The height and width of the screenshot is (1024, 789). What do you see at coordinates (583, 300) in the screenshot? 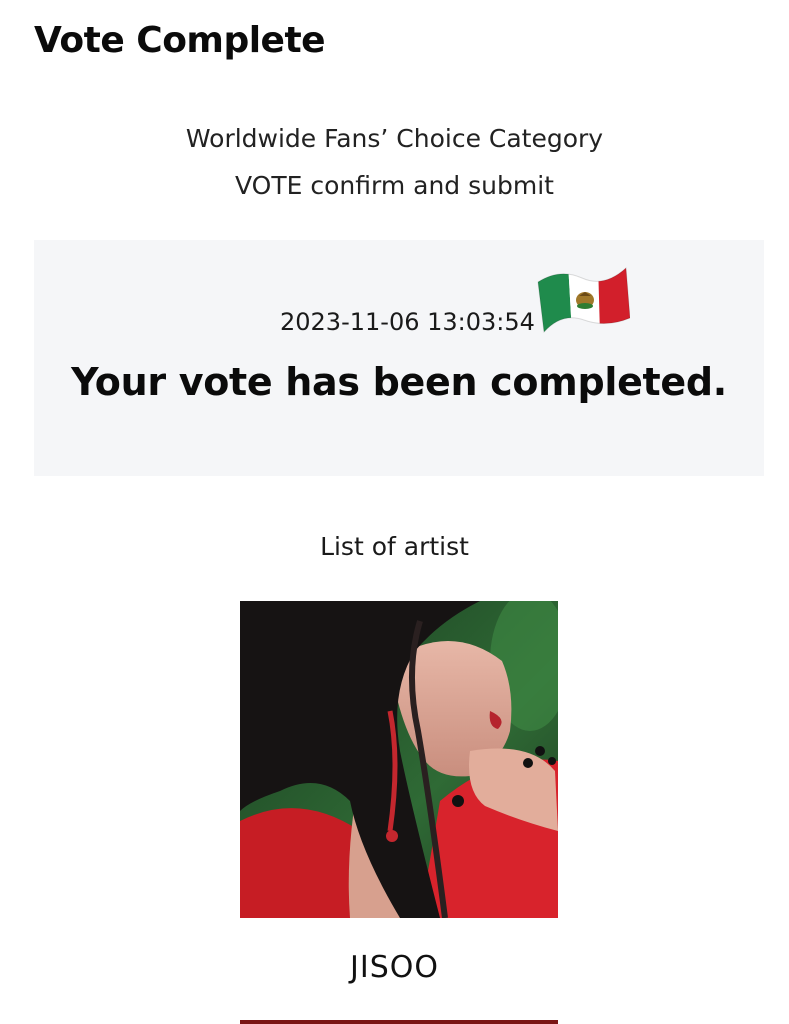
I see `mexico-flag-icon` at bounding box center [583, 300].